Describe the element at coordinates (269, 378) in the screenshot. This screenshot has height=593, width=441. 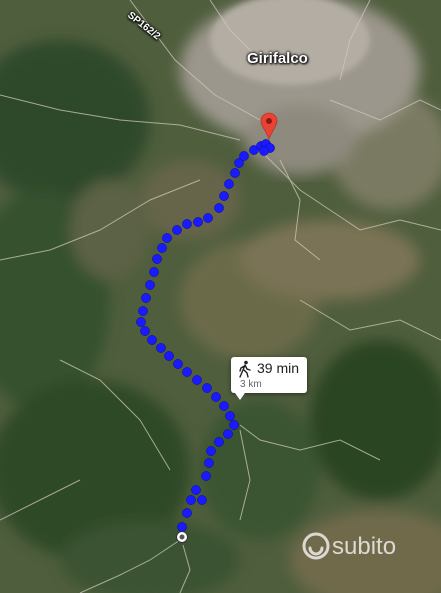
I see `route-info-box: 39 min 3 km` at that location.